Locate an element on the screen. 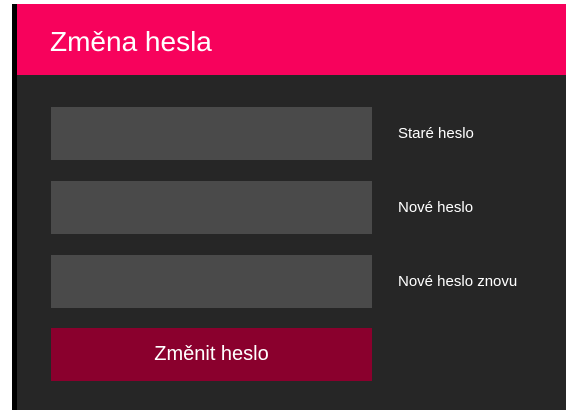 The width and height of the screenshot is (566, 410). old-password-input is located at coordinates (211, 133).